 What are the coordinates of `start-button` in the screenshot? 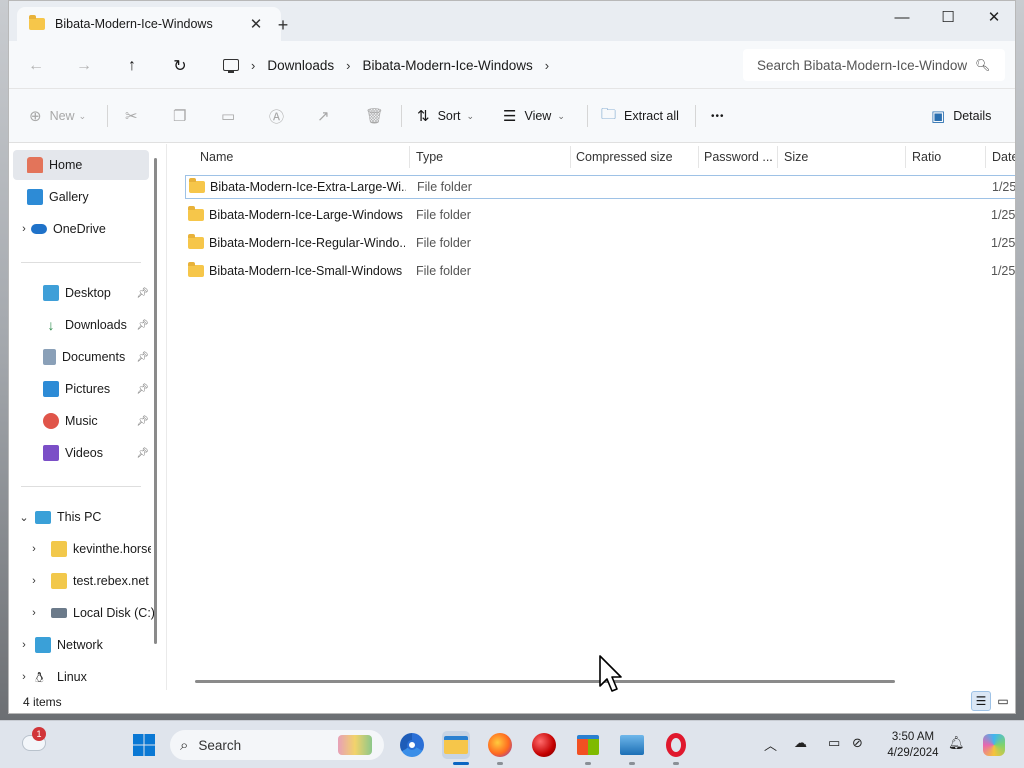 It's located at (144, 745).